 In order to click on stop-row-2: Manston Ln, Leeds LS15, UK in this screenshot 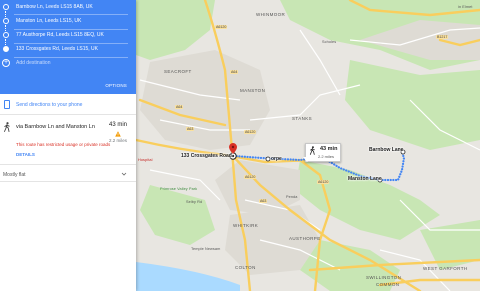, I will do `click(68, 21)`.